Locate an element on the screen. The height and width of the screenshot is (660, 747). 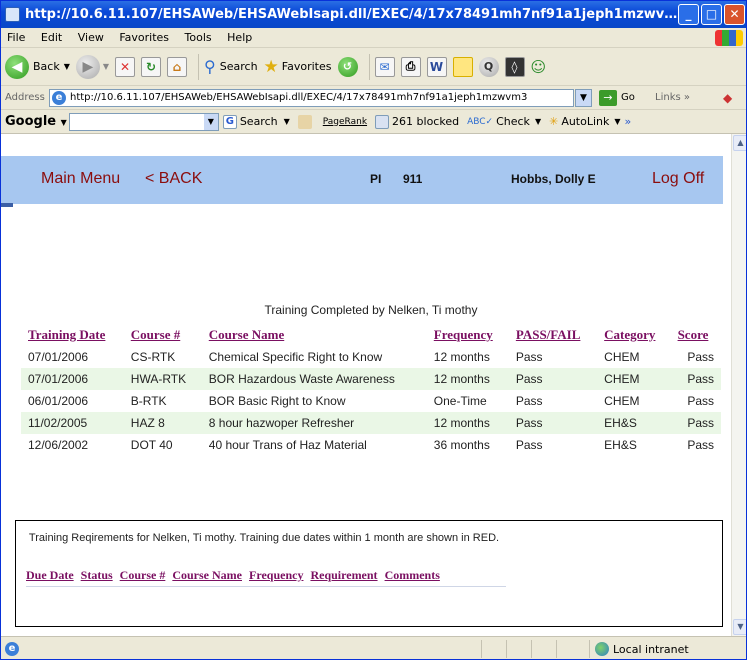
menu-view: View is located at coordinates (91, 37).